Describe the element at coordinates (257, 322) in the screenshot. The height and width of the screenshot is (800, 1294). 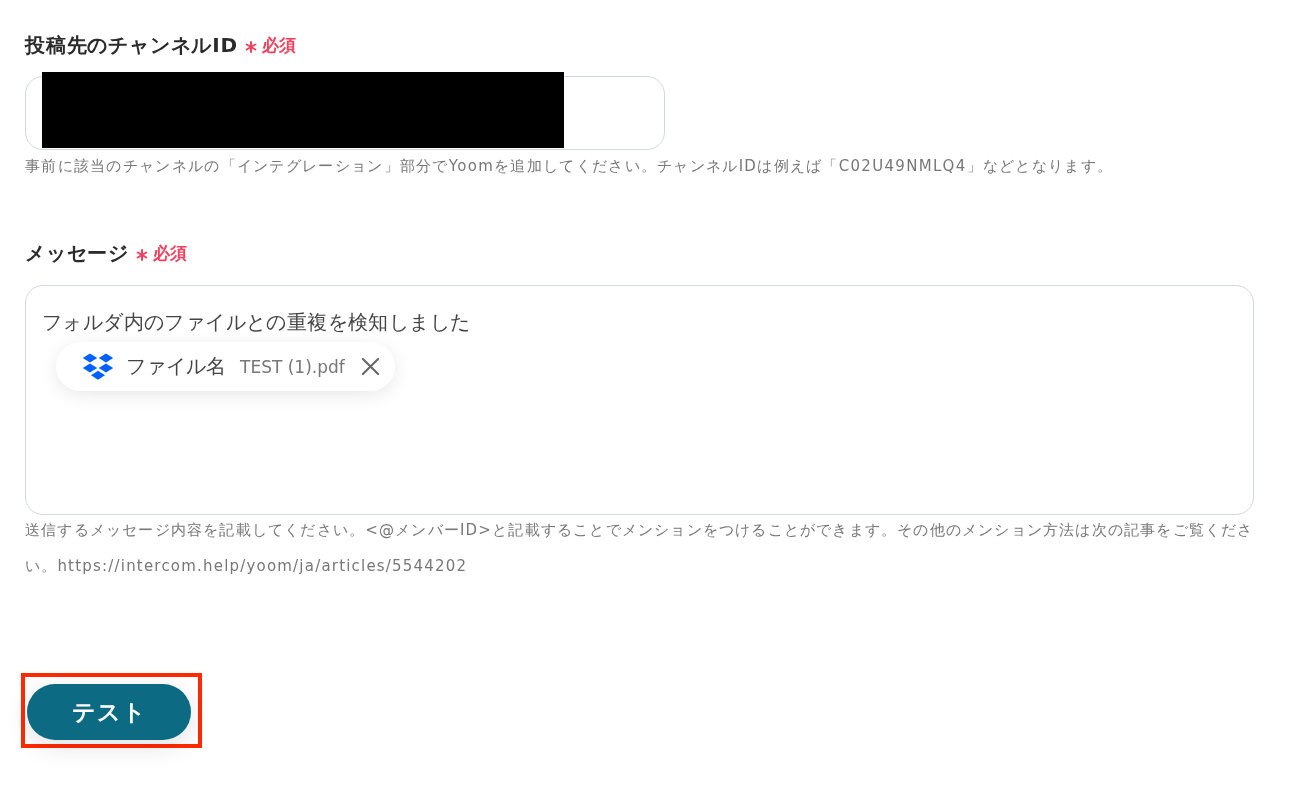
I see `message-text: フォルダ内のファイルとの重複を検知しました` at that location.